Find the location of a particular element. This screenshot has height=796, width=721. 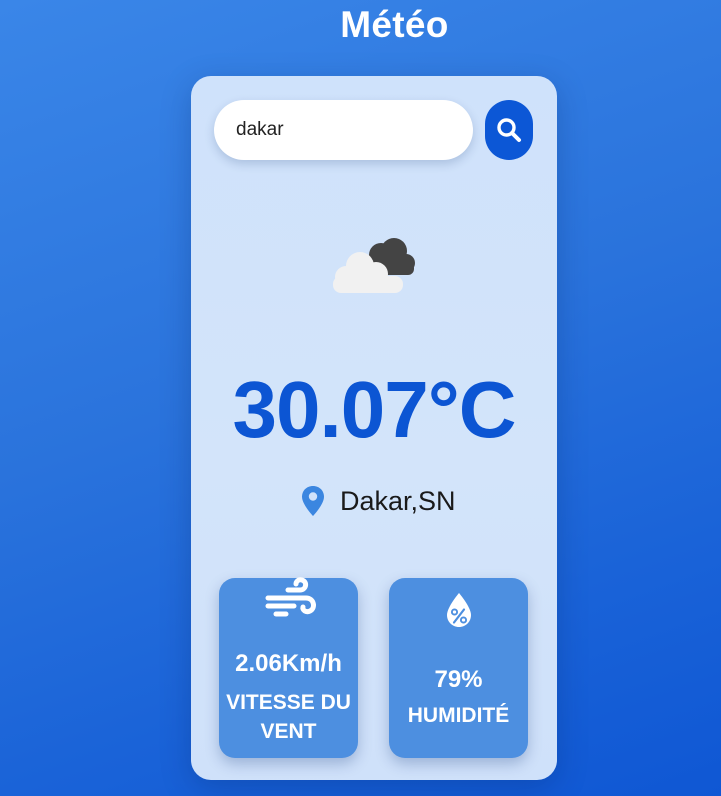

wind-icon is located at coordinates (290, 597).